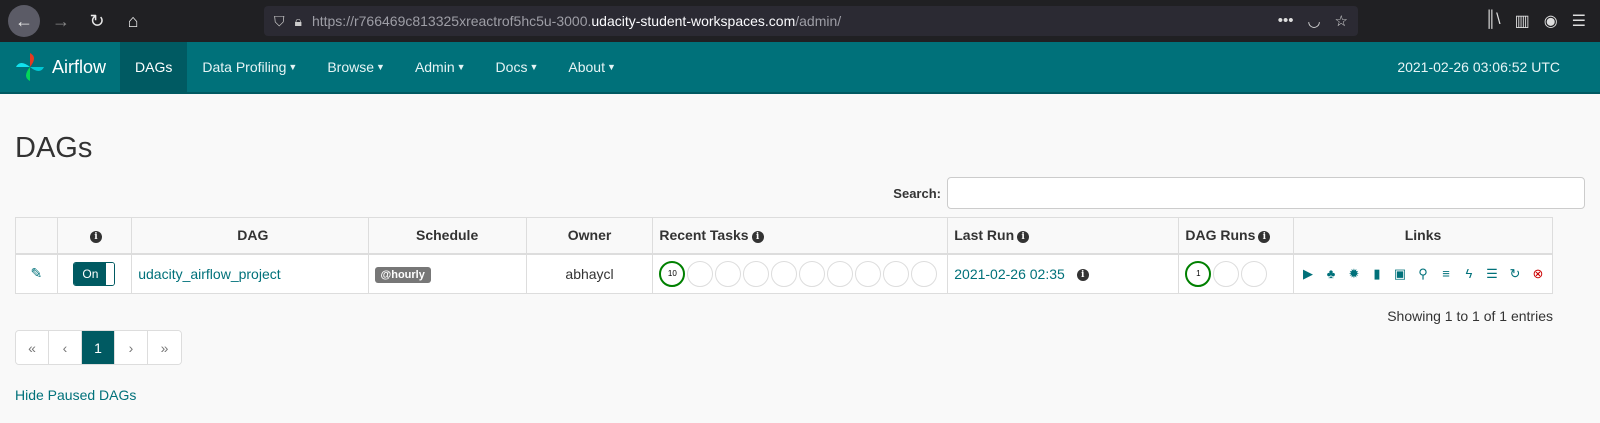 This screenshot has height=423, width=1600. Describe the element at coordinates (79, 66) in the screenshot. I see `brand-name: Airflow` at that location.